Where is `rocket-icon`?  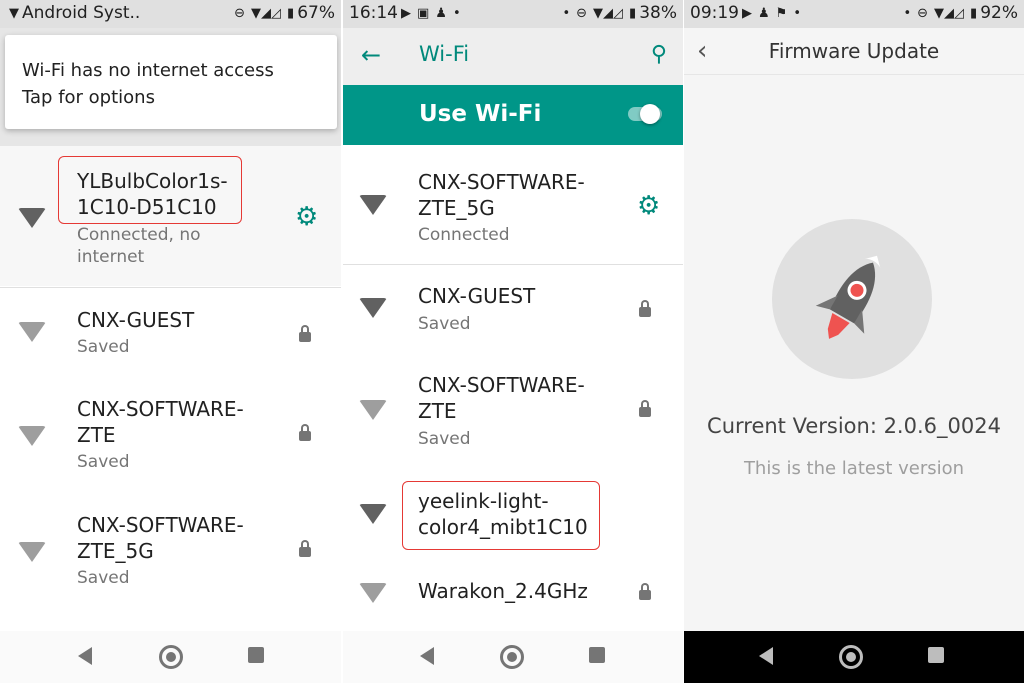 rocket-icon is located at coordinates (848, 297).